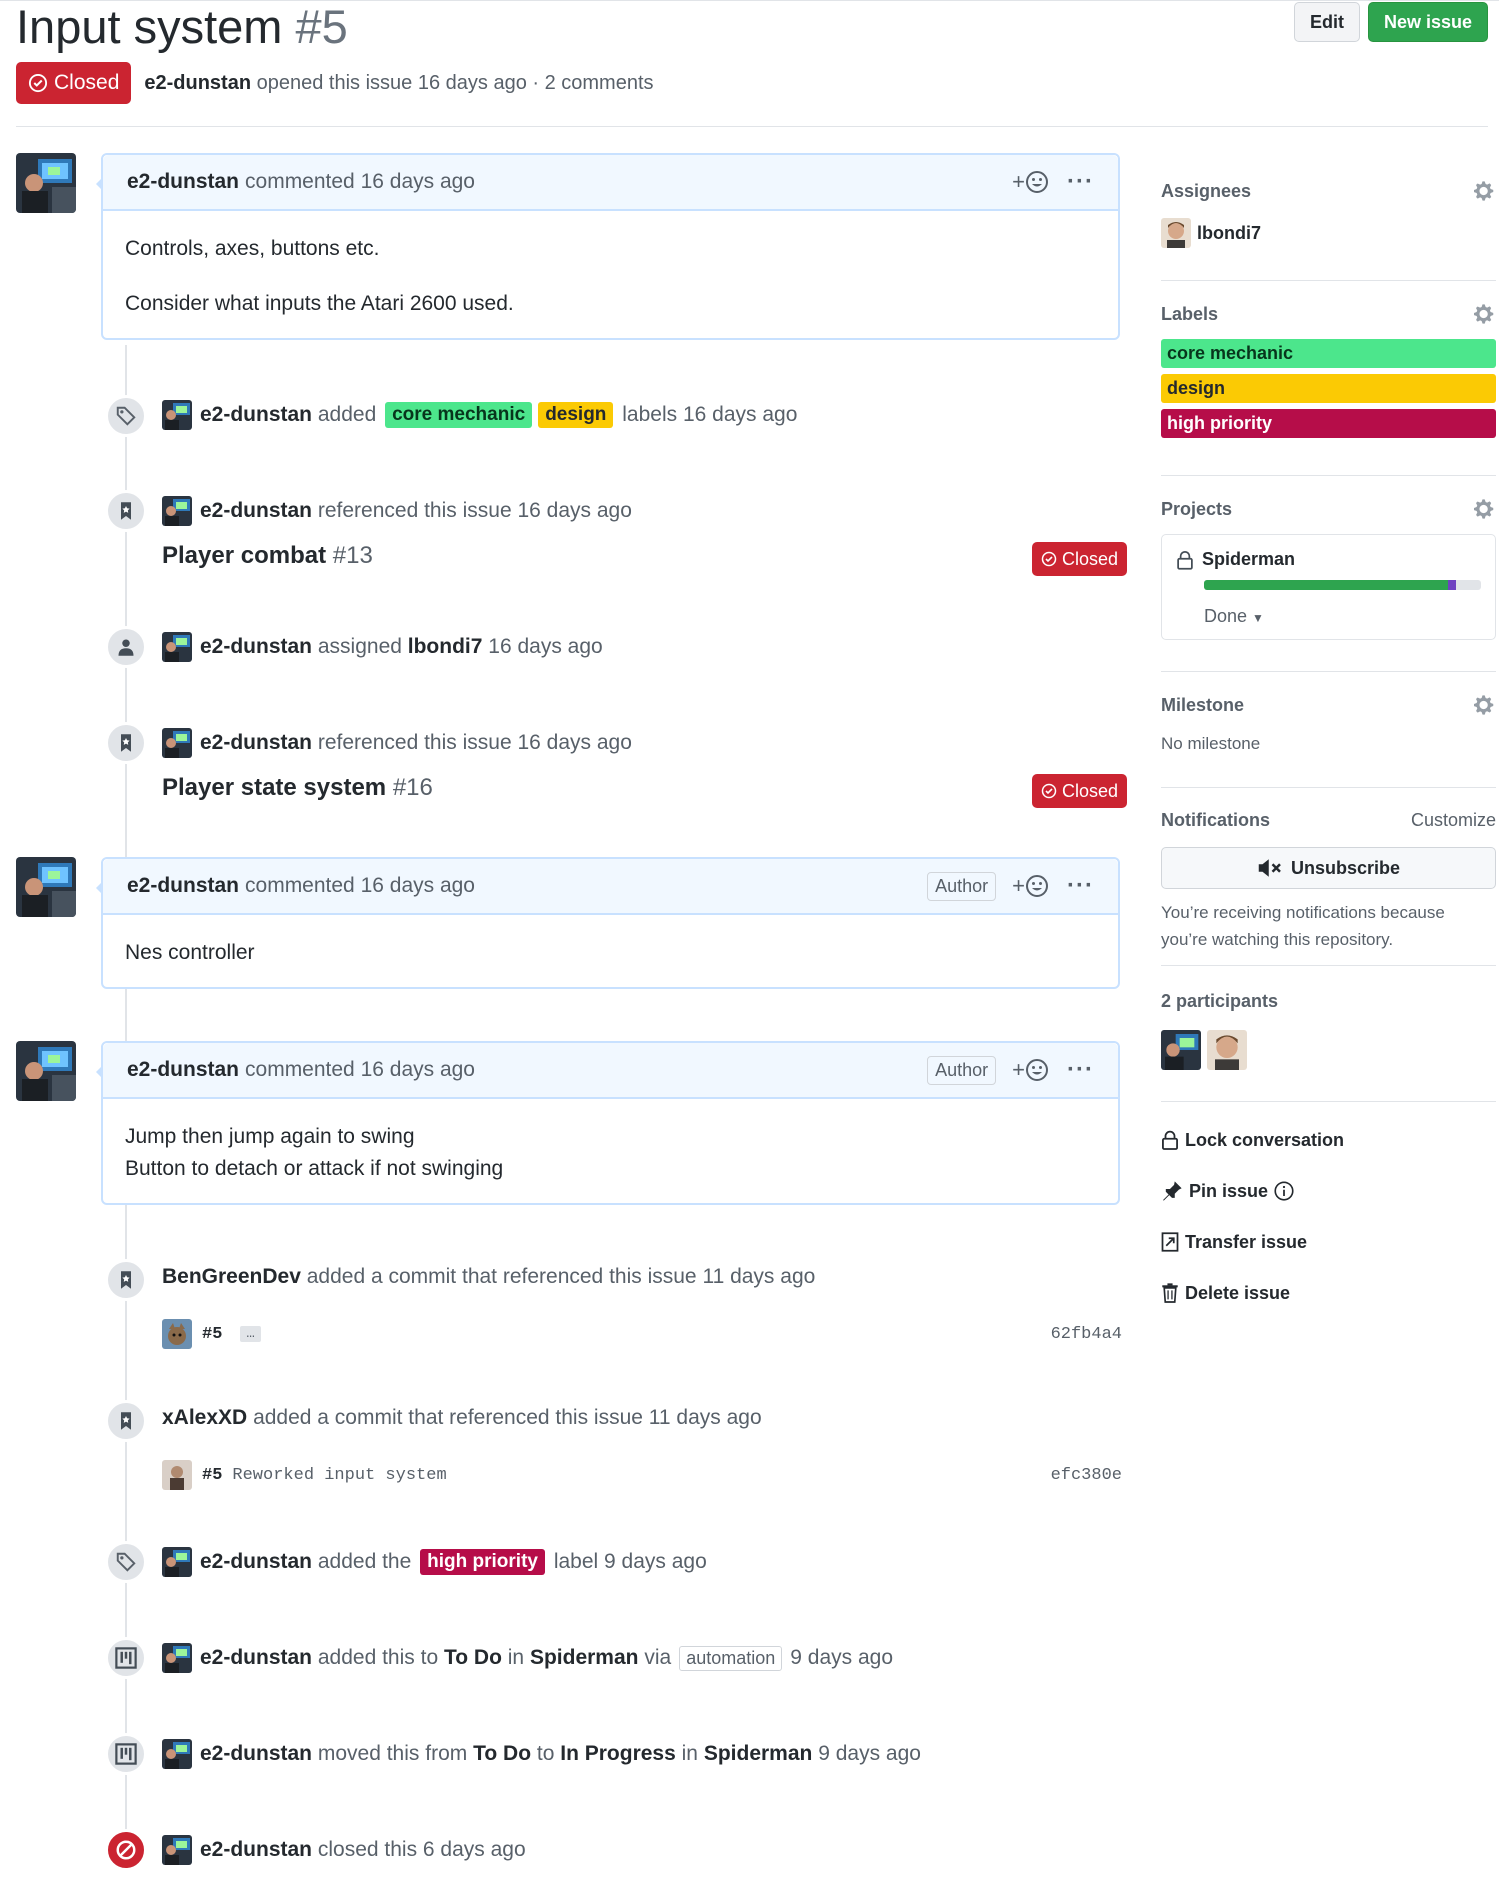 Image resolution: width=1499 pixels, height=1879 pixels. Describe the element at coordinates (1229, 1190) in the screenshot. I see `pin-label: Pin issue` at that location.